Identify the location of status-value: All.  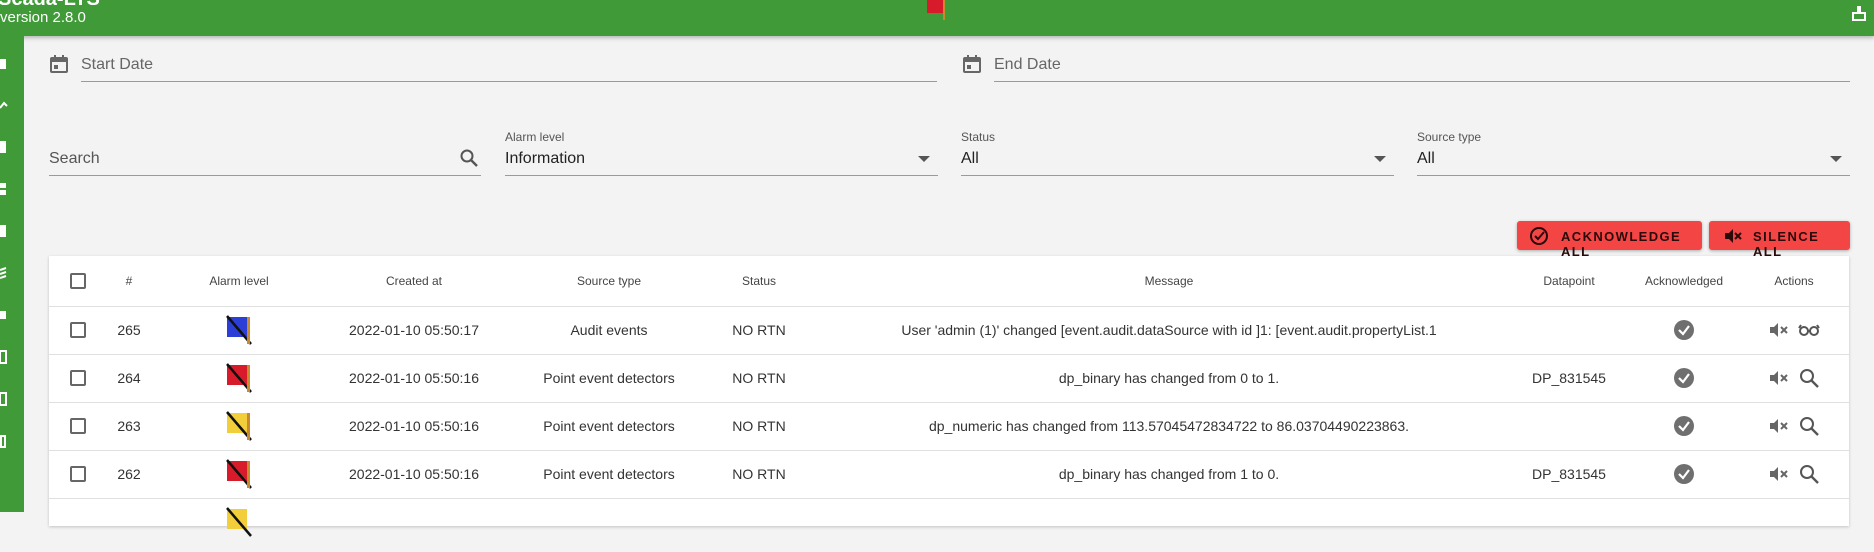
(970, 158).